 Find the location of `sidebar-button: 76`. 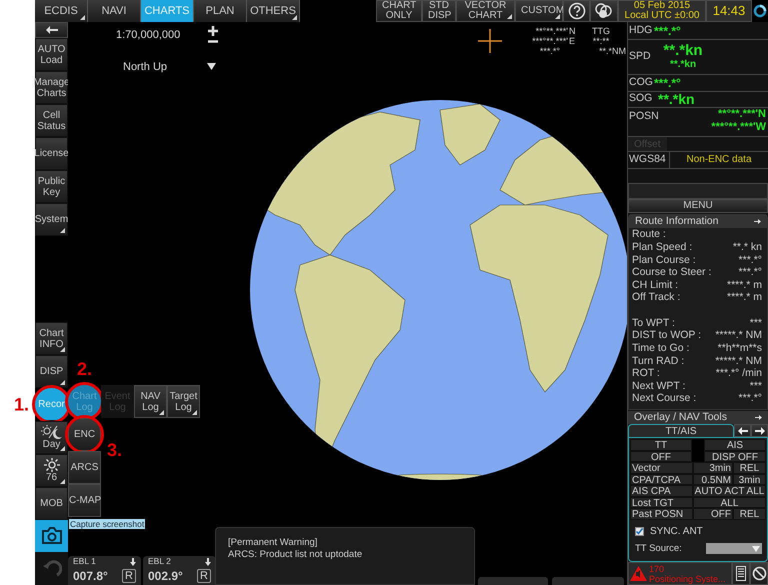

sidebar-button: 76 is located at coordinates (51, 470).